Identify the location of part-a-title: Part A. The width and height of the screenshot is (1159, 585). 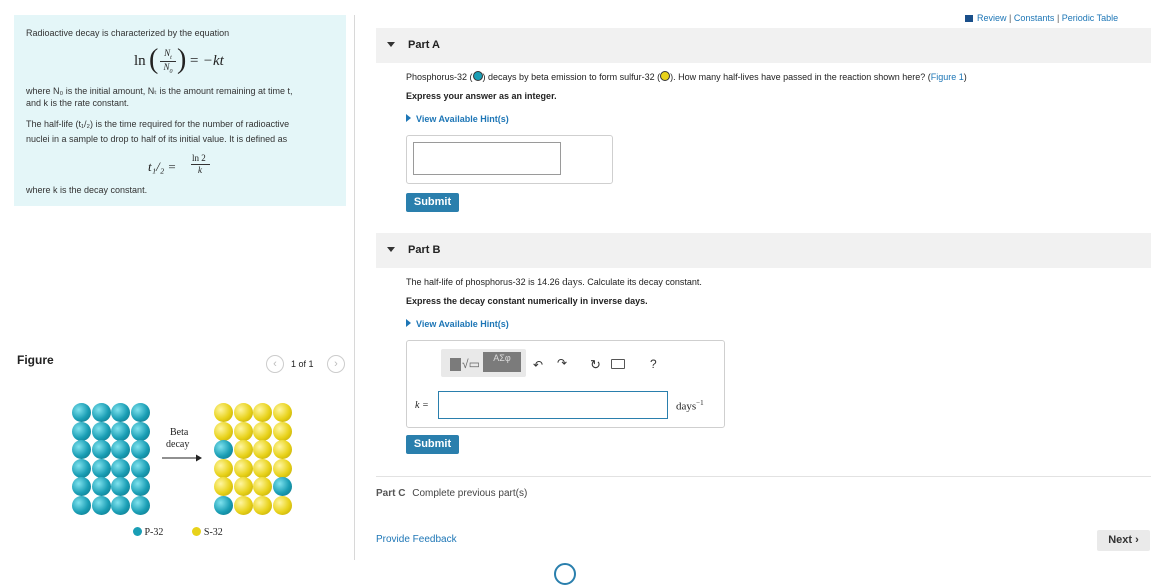
(424, 45).